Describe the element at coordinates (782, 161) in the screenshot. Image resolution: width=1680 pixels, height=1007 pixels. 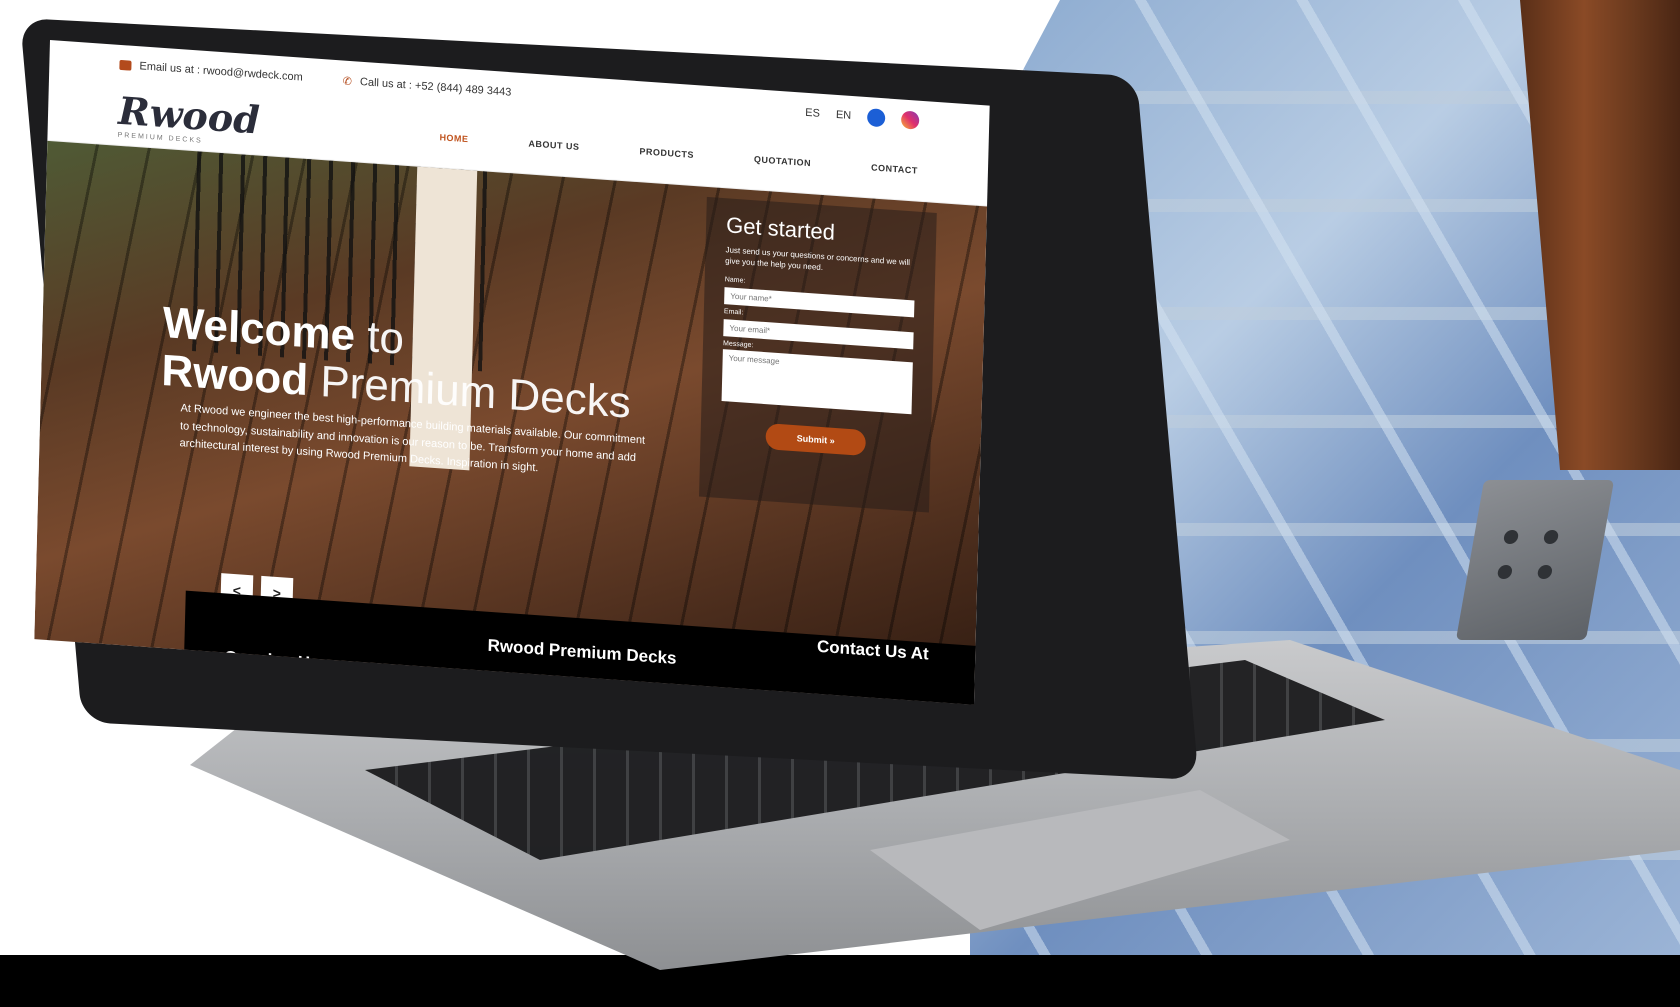
I see `nav-quotation: QUOTATION` at that location.